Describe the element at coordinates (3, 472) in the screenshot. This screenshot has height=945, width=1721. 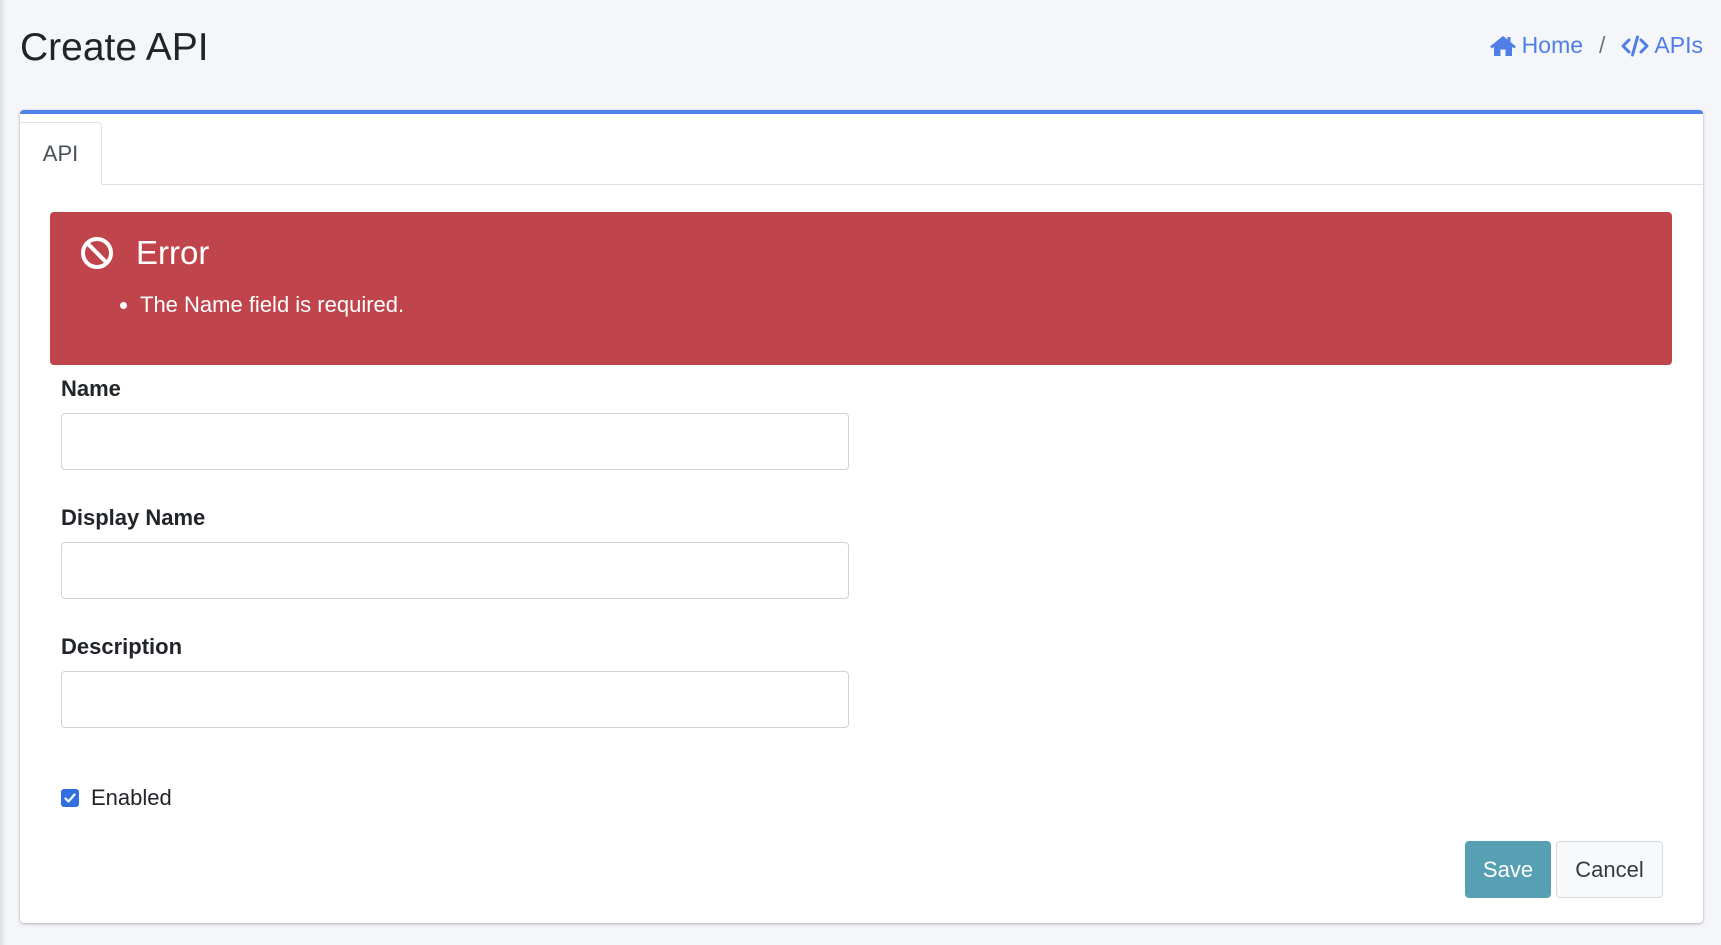
I see `sidebar-edge` at that location.